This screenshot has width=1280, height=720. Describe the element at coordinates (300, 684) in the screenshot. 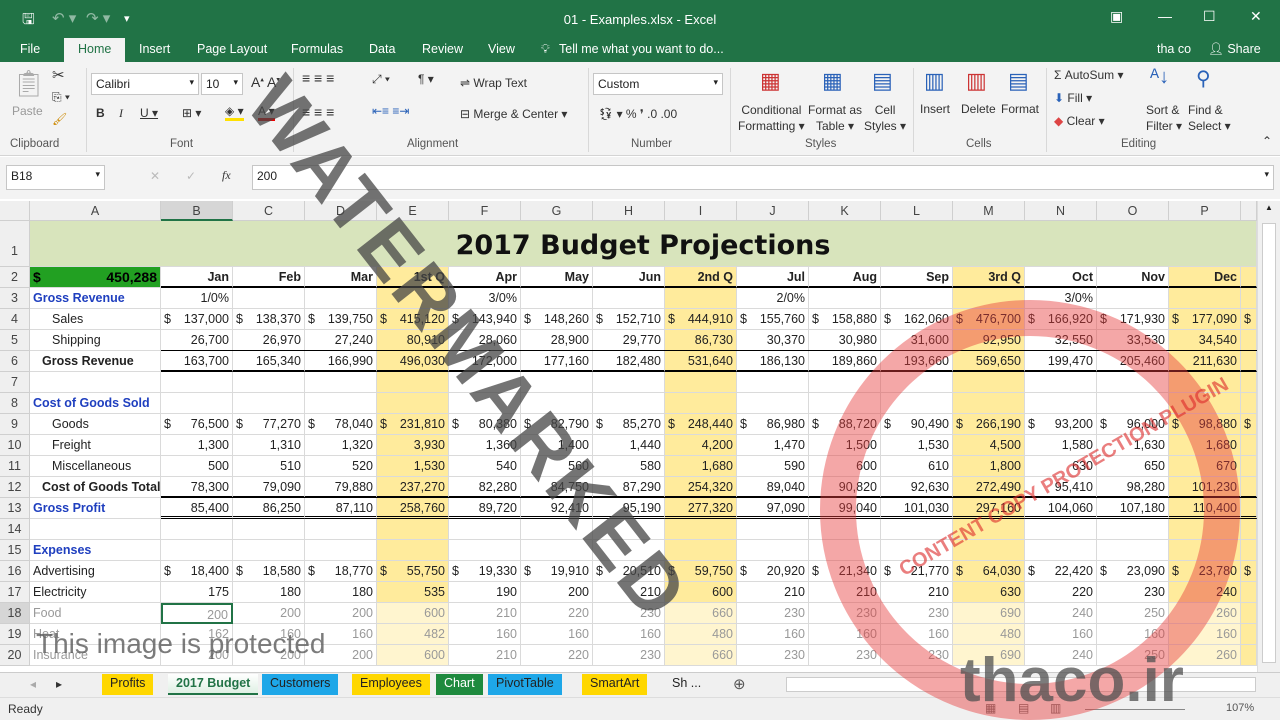

I see `sheet-tab-customers: Customers` at that location.